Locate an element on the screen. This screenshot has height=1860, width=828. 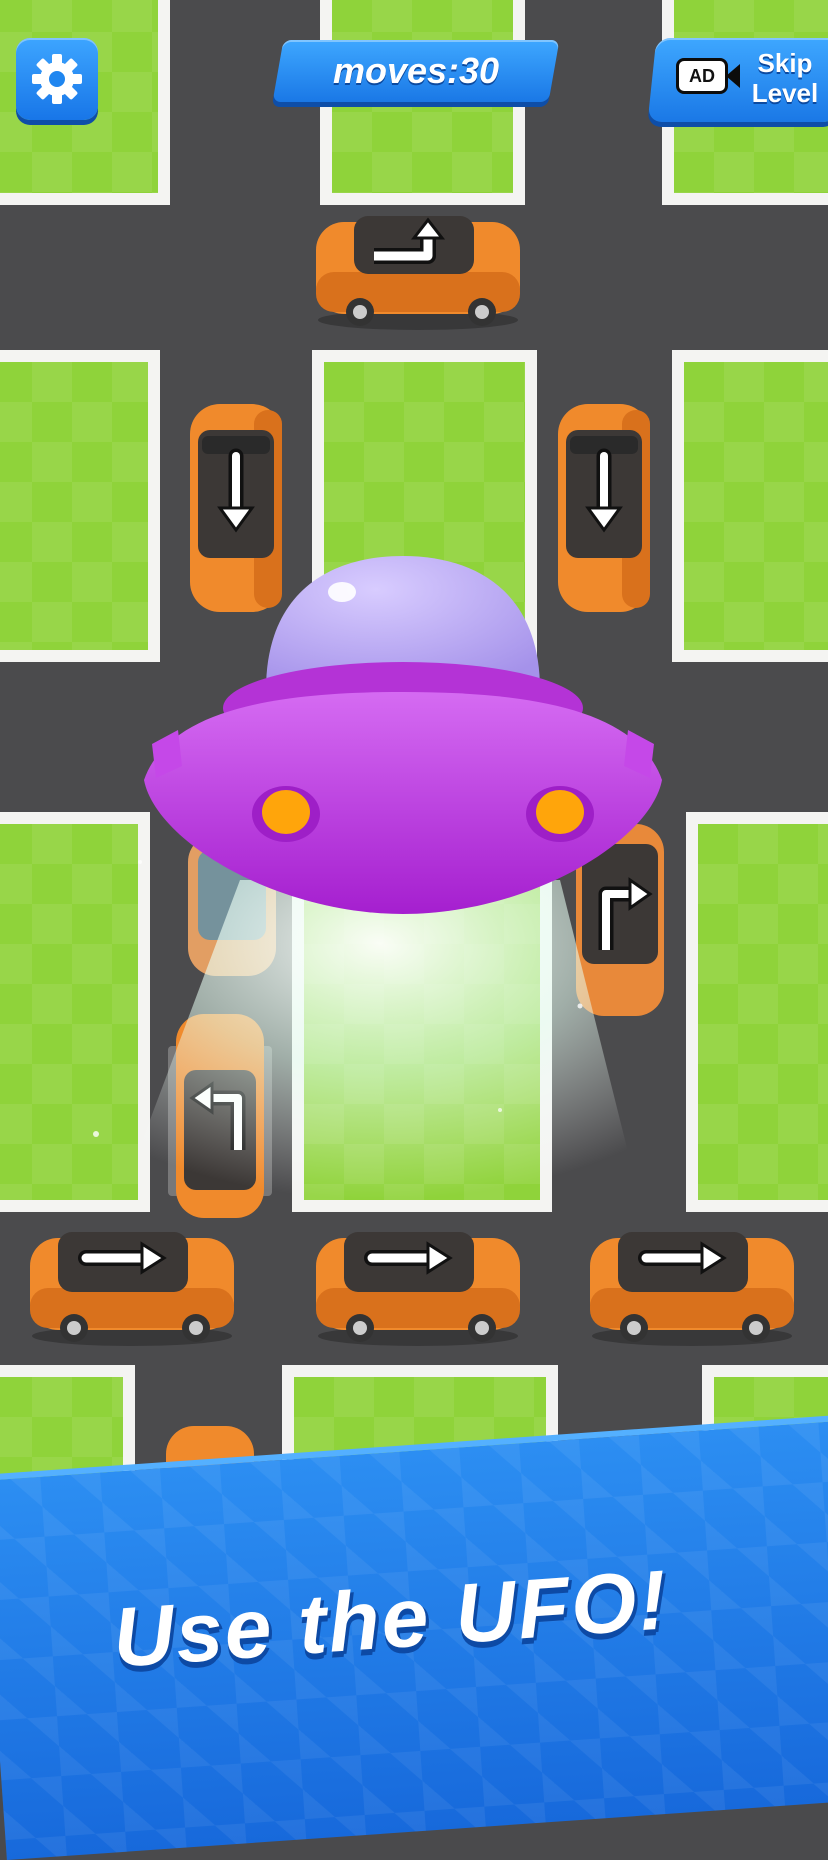
moves-counter: moves:30 is located at coordinates (416, 70).